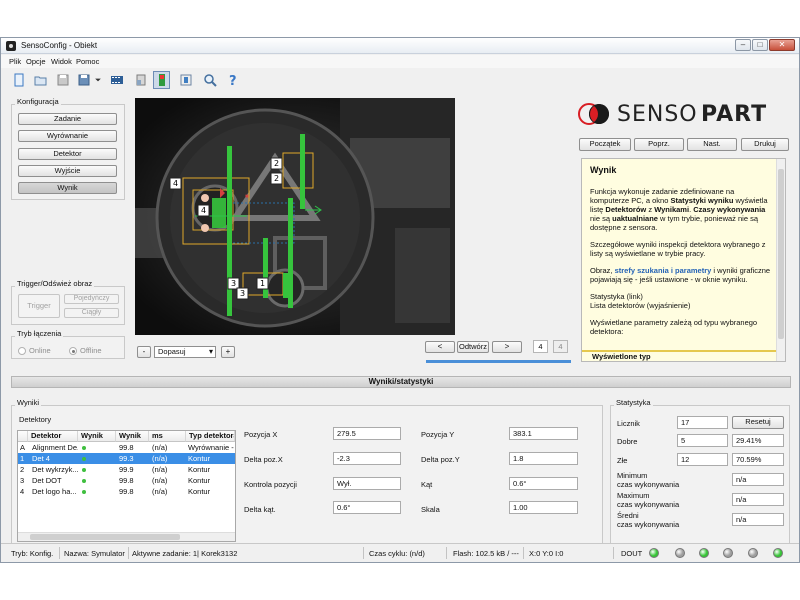 Image resolution: width=800 pixels, height=600 pixels. Describe the element at coordinates (62, 80) in the screenshot. I see `save-icon` at that location.